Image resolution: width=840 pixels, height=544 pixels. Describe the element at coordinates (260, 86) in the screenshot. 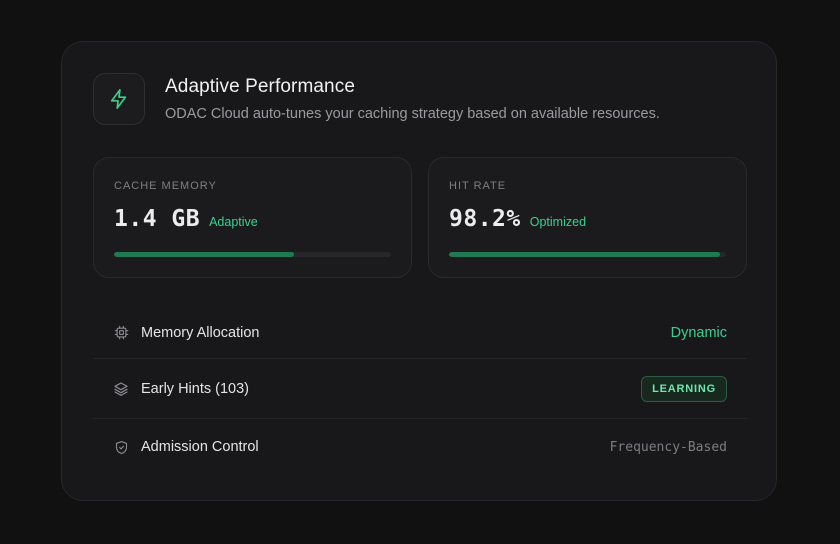

I see `card-title: Adaptive Performance` at that location.